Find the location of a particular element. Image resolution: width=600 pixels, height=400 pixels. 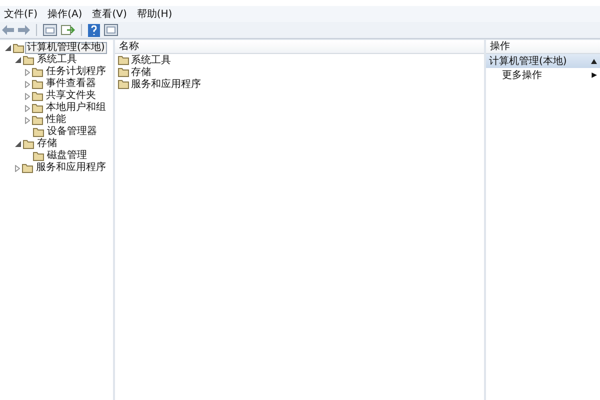

tree-item: 设备管理器 is located at coordinates (72, 132).